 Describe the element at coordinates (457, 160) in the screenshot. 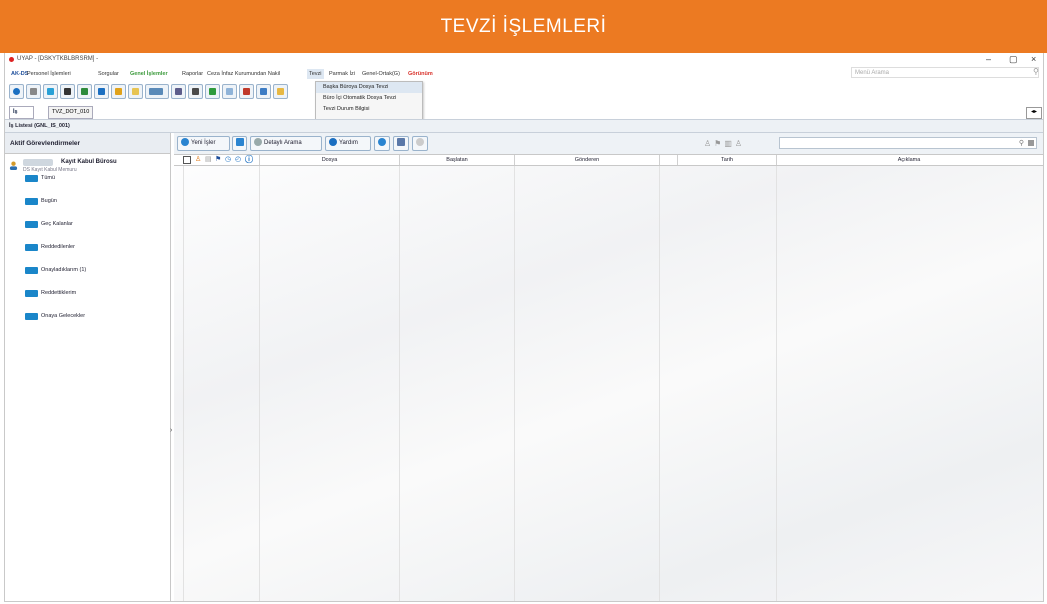

I see `col-baslatan: Başlatan` at that location.